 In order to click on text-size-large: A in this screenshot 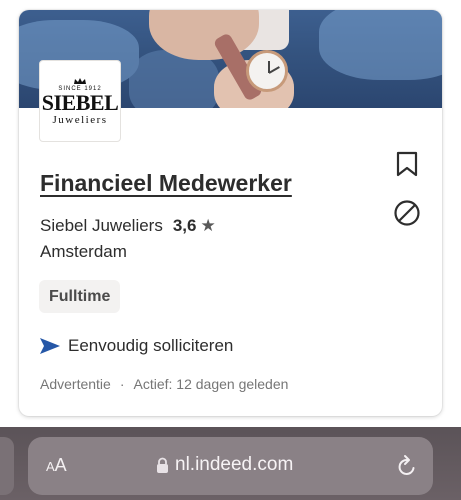, I will do `click(60, 465)`.